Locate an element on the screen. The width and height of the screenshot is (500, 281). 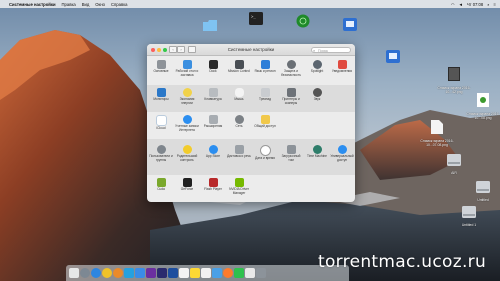
desktop-icon-folder is located at coordinates (210, 27).